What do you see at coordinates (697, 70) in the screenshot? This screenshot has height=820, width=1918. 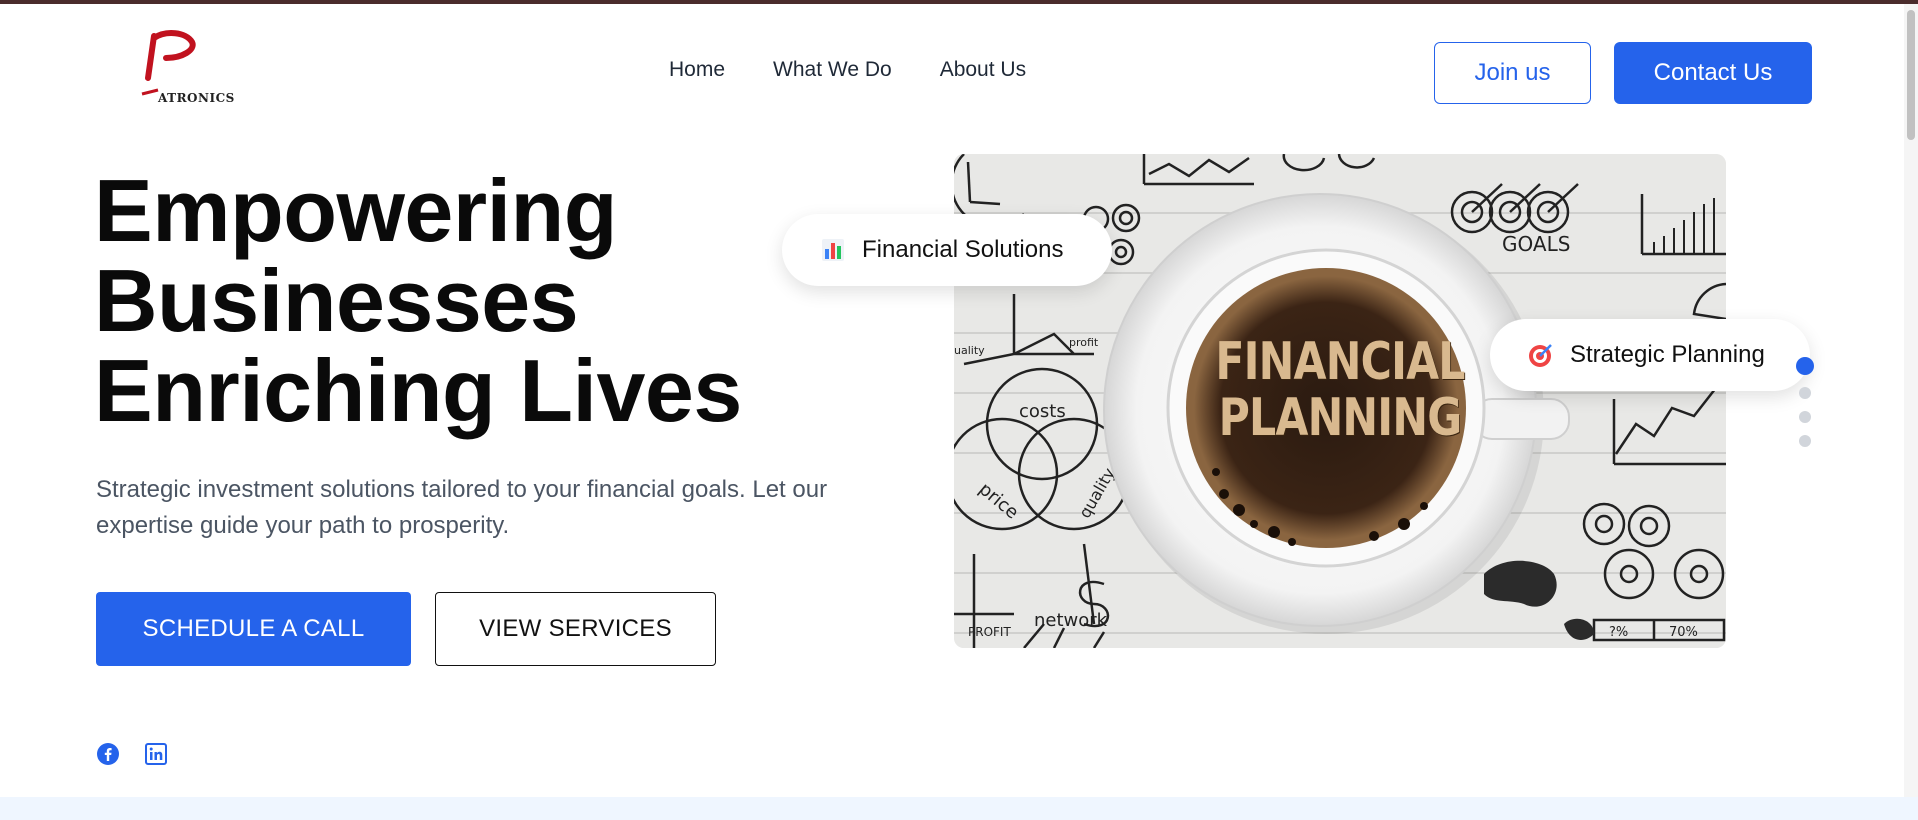 I see `nav-home: Home` at bounding box center [697, 70].